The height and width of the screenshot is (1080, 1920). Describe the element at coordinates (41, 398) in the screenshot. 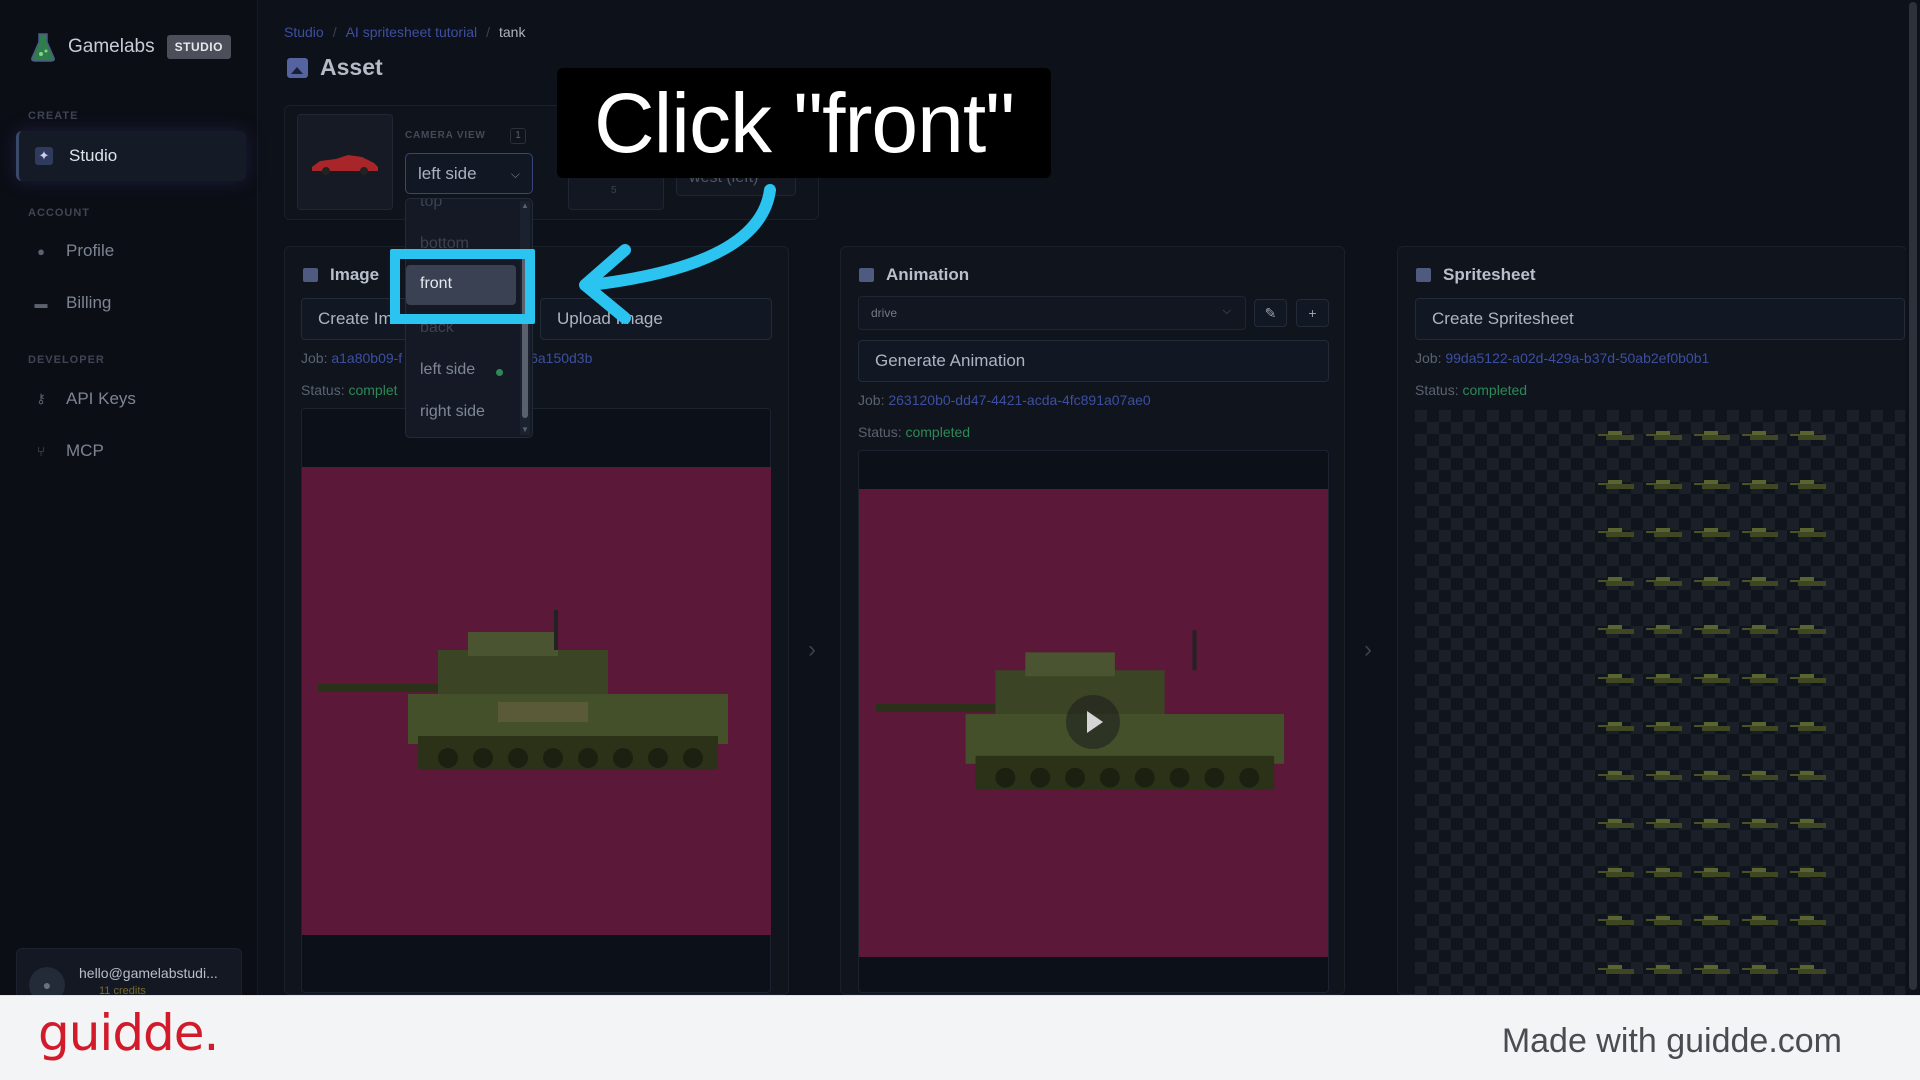

I see `key-icon: ⚷` at that location.